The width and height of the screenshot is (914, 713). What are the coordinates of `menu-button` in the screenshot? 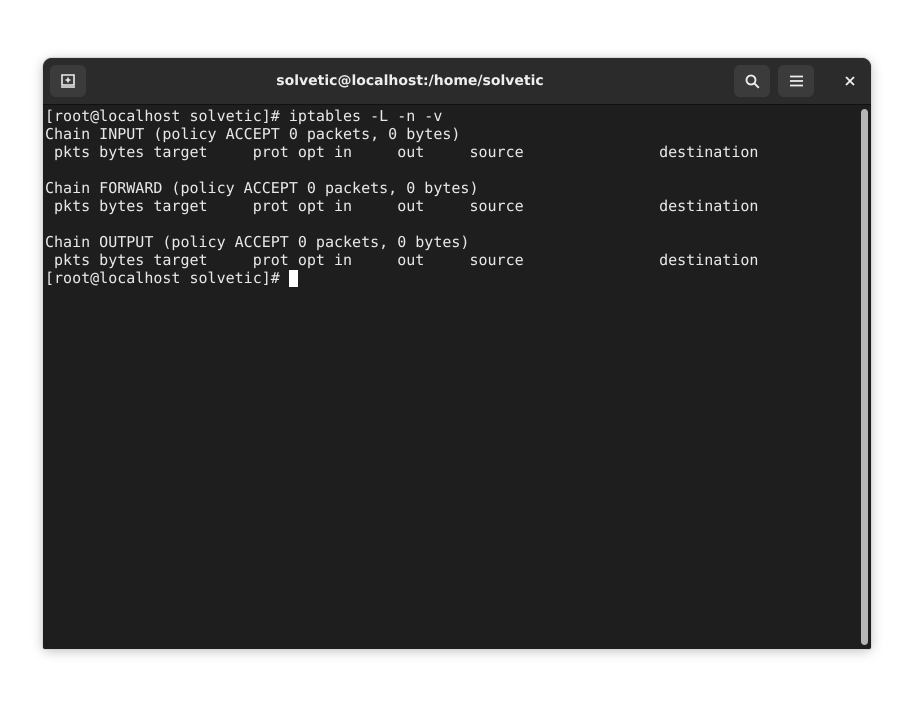 It's located at (796, 81).